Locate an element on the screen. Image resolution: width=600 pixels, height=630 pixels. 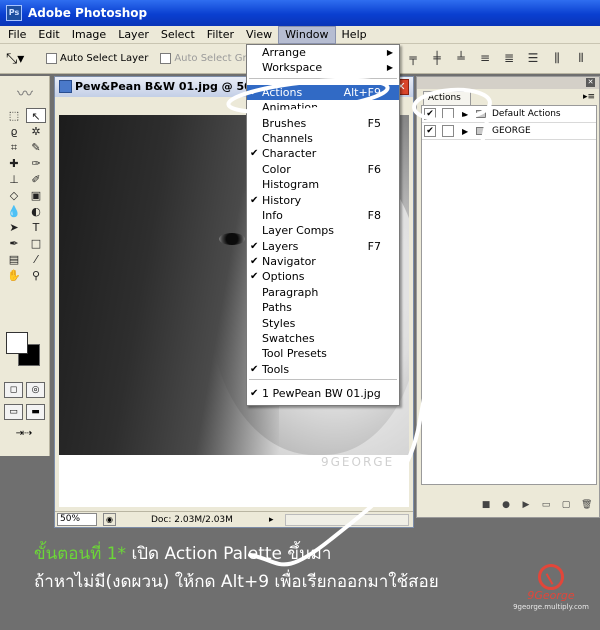
window-menu-item-channels: Channels is located at coordinates (323, 138).